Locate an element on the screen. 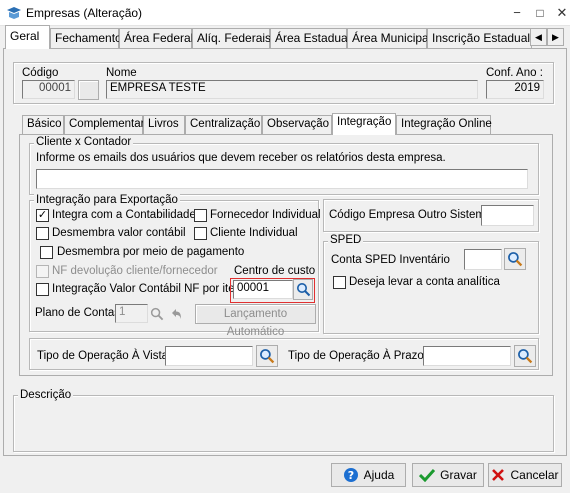  centro-custo-search-button is located at coordinates (303, 289).